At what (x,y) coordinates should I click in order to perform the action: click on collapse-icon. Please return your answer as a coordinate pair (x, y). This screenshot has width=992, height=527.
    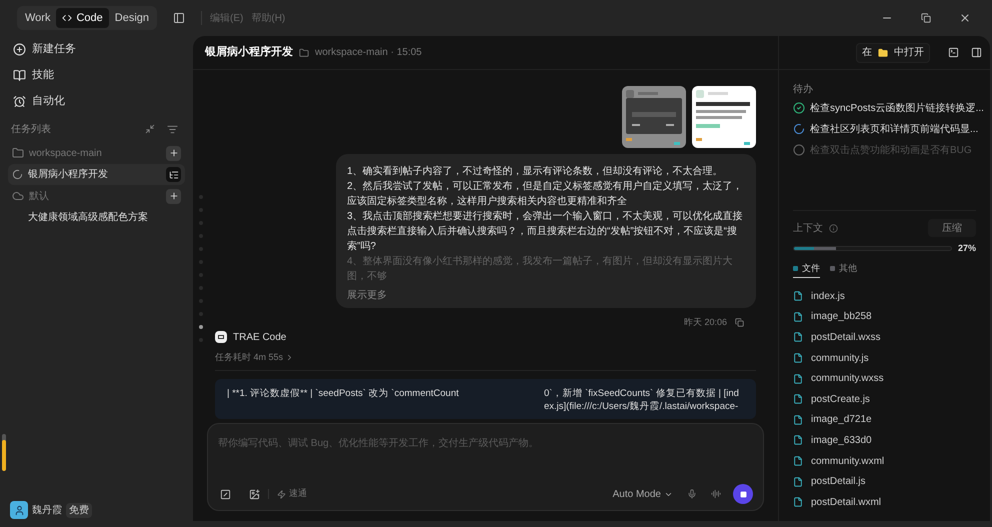
    Looking at the image, I should click on (150, 129).